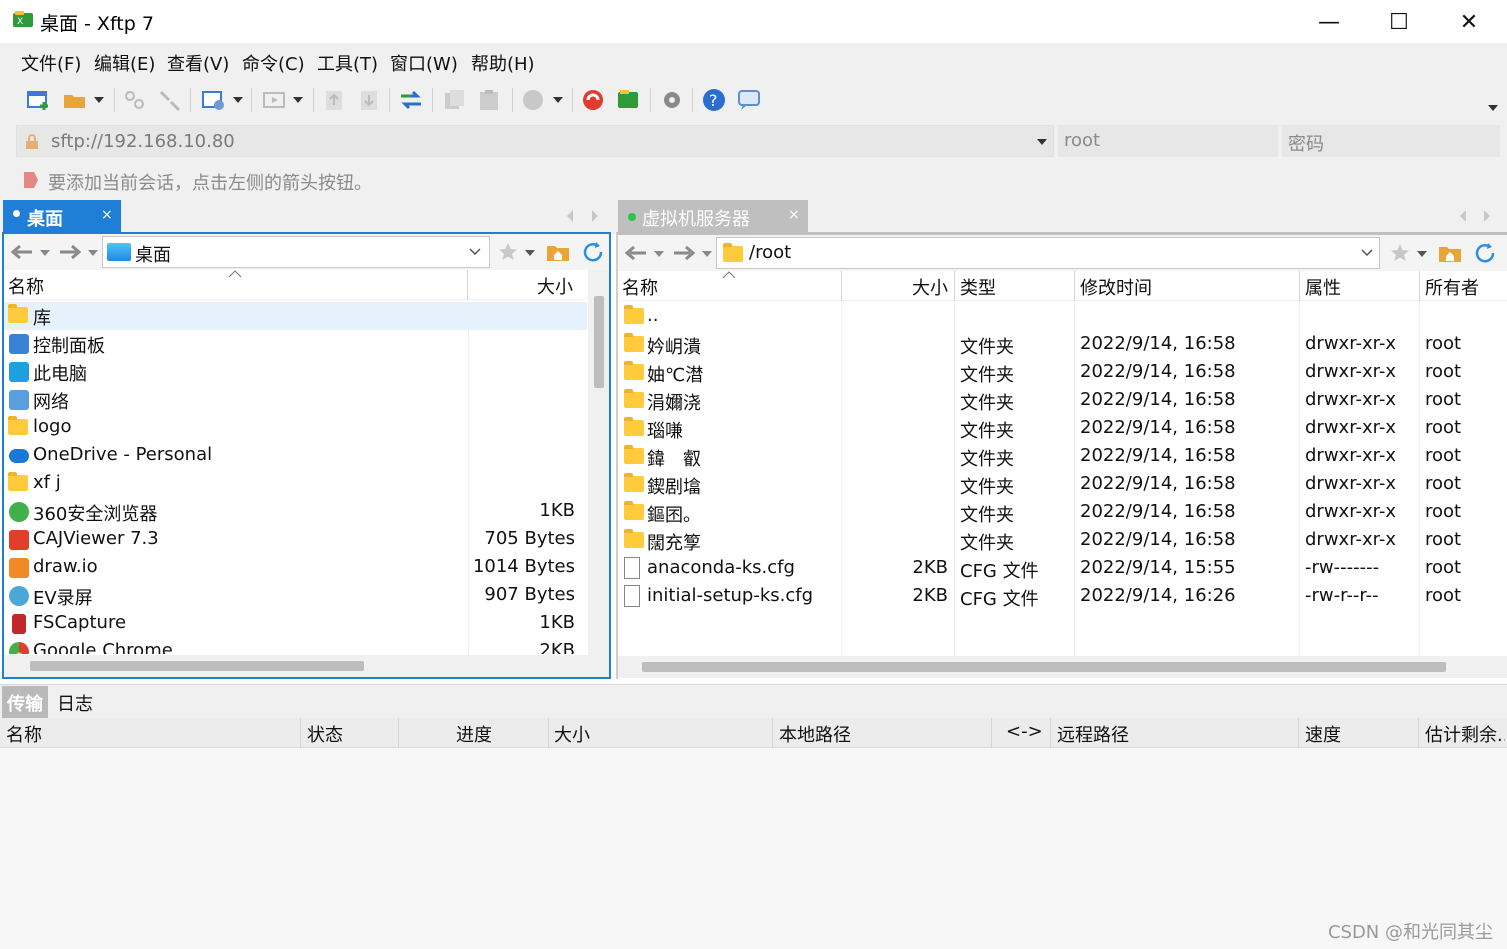  What do you see at coordinates (135, 100) in the screenshot?
I see `connect-icon` at bounding box center [135, 100].